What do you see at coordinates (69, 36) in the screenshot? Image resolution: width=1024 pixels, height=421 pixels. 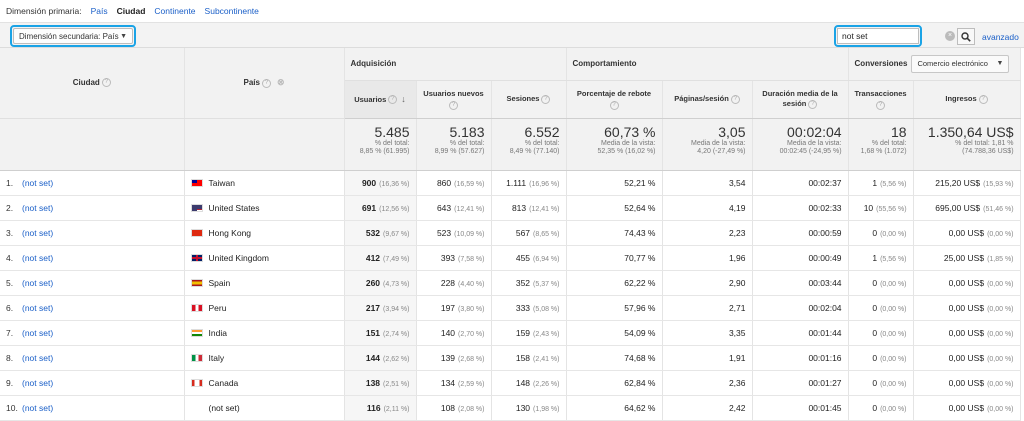 I see `secondary-dimension-label: Dimensión secundaria: País` at bounding box center [69, 36].